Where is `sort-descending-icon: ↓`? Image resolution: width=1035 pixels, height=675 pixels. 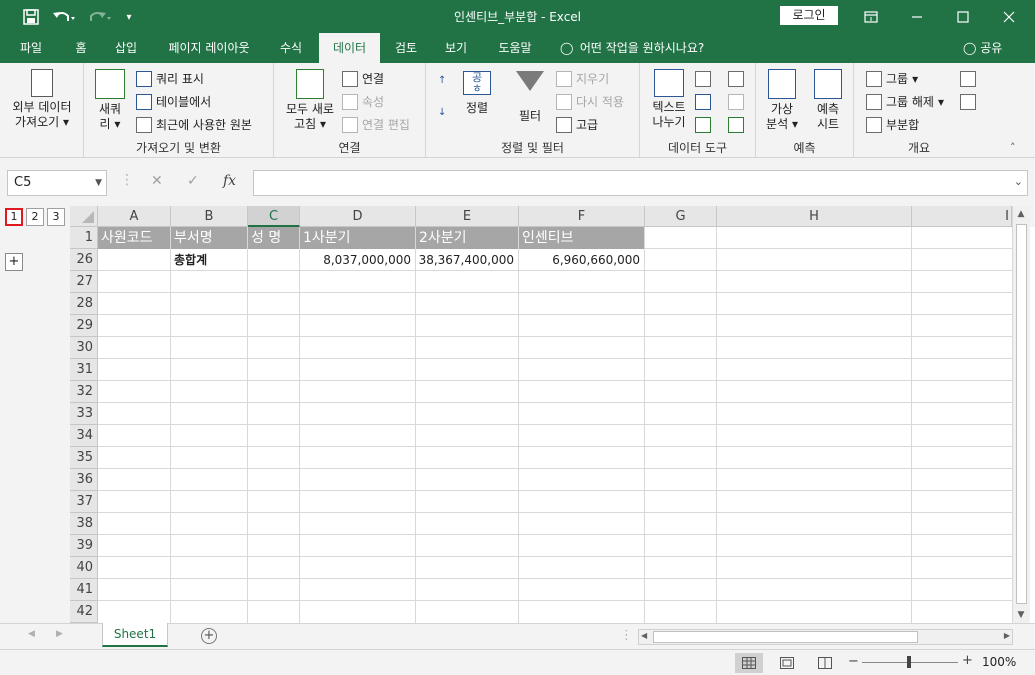 sort-descending-icon: ↓ is located at coordinates (442, 112).